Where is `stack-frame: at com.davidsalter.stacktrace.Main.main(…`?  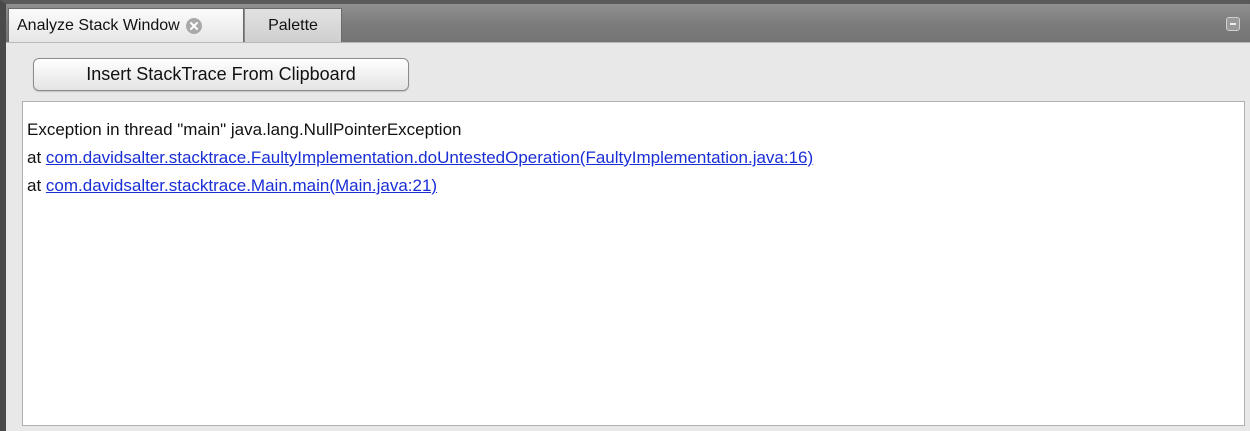
stack-frame: at com.davidsalter.stacktrace.Main.main(… is located at coordinates (635, 186).